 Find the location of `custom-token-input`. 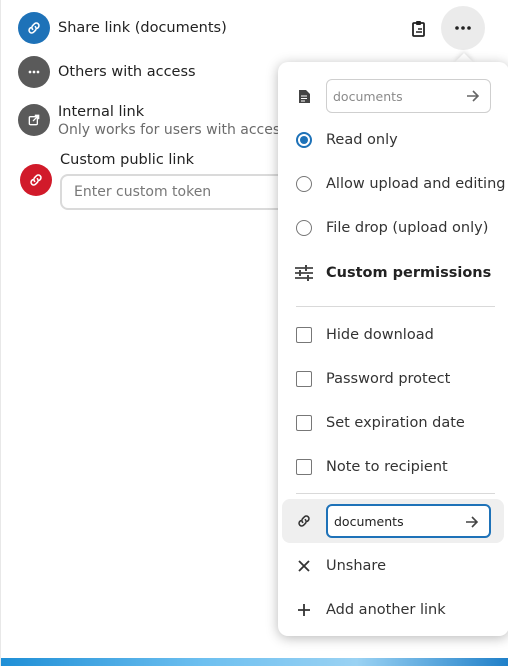

custom-token-input is located at coordinates (180, 192).